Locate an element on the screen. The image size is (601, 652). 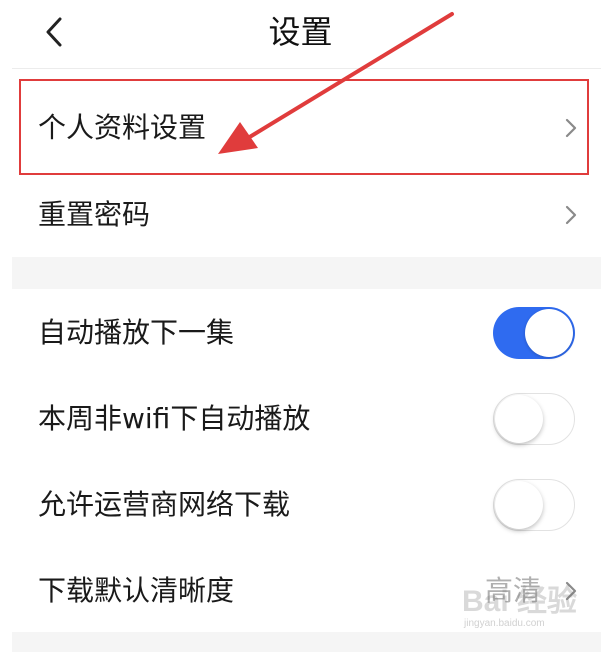
page-title: 设置 is located at coordinates (300, 32).